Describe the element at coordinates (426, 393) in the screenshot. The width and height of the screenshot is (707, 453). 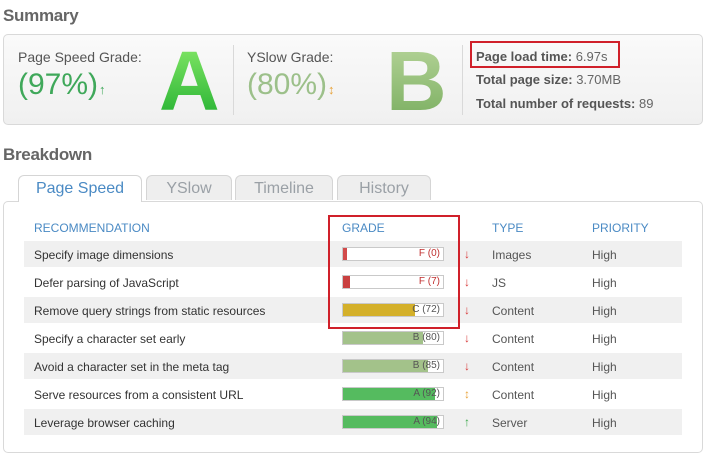
I see `grade-value: A (92)` at that location.